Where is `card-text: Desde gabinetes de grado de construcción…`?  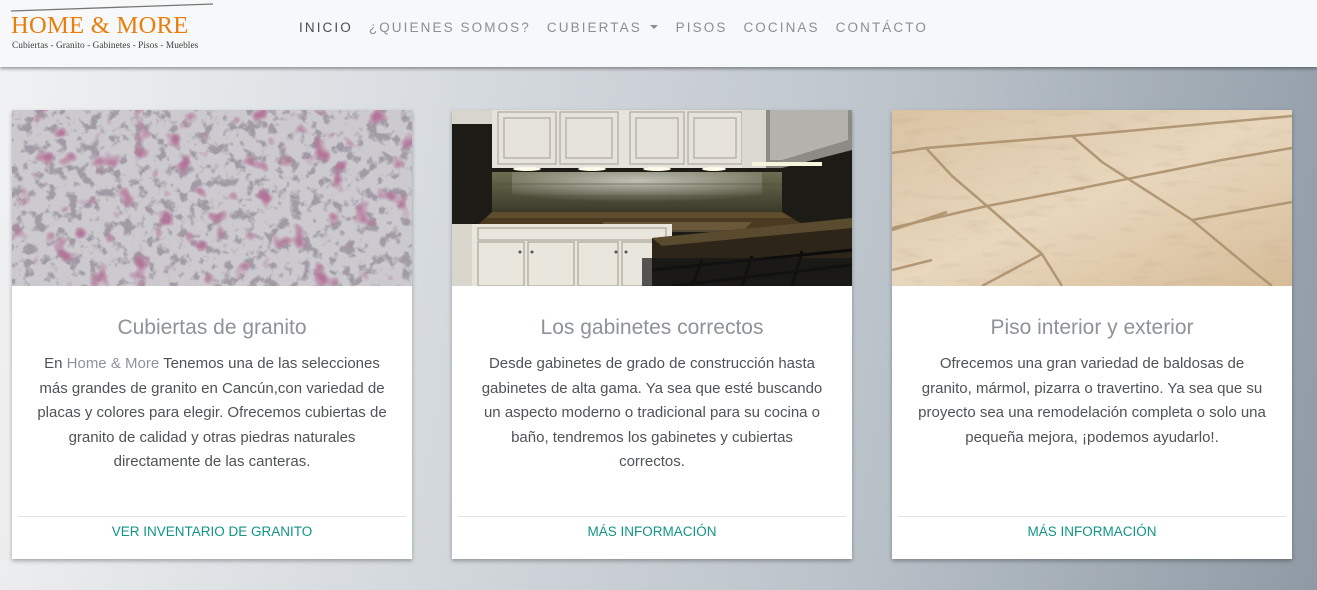
card-text: Desde gabinetes de grado de construcción… is located at coordinates (652, 412).